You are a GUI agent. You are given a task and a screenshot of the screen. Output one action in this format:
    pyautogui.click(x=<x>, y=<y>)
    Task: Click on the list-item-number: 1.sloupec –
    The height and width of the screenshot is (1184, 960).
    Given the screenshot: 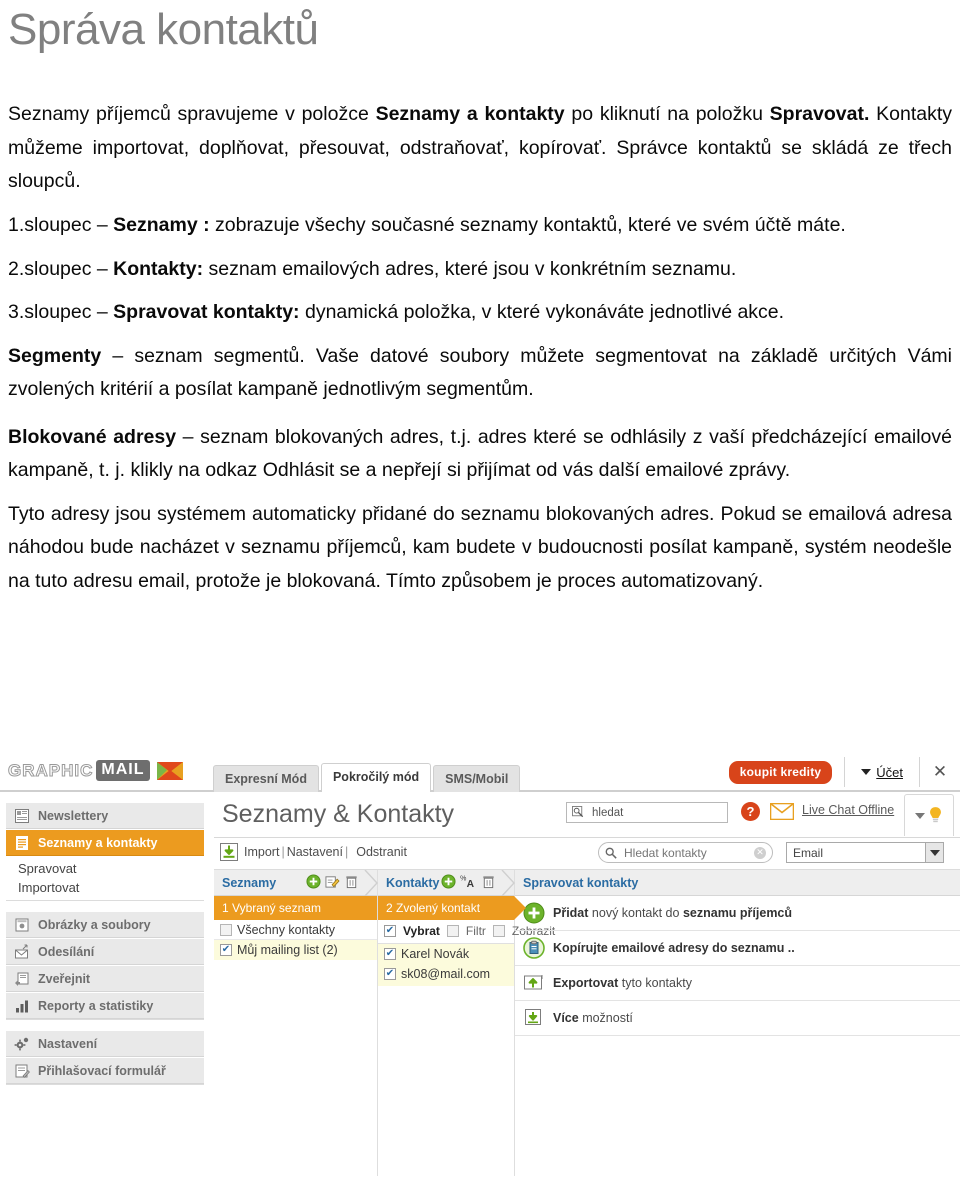 What is the action you would take?
    pyautogui.click(x=61, y=224)
    